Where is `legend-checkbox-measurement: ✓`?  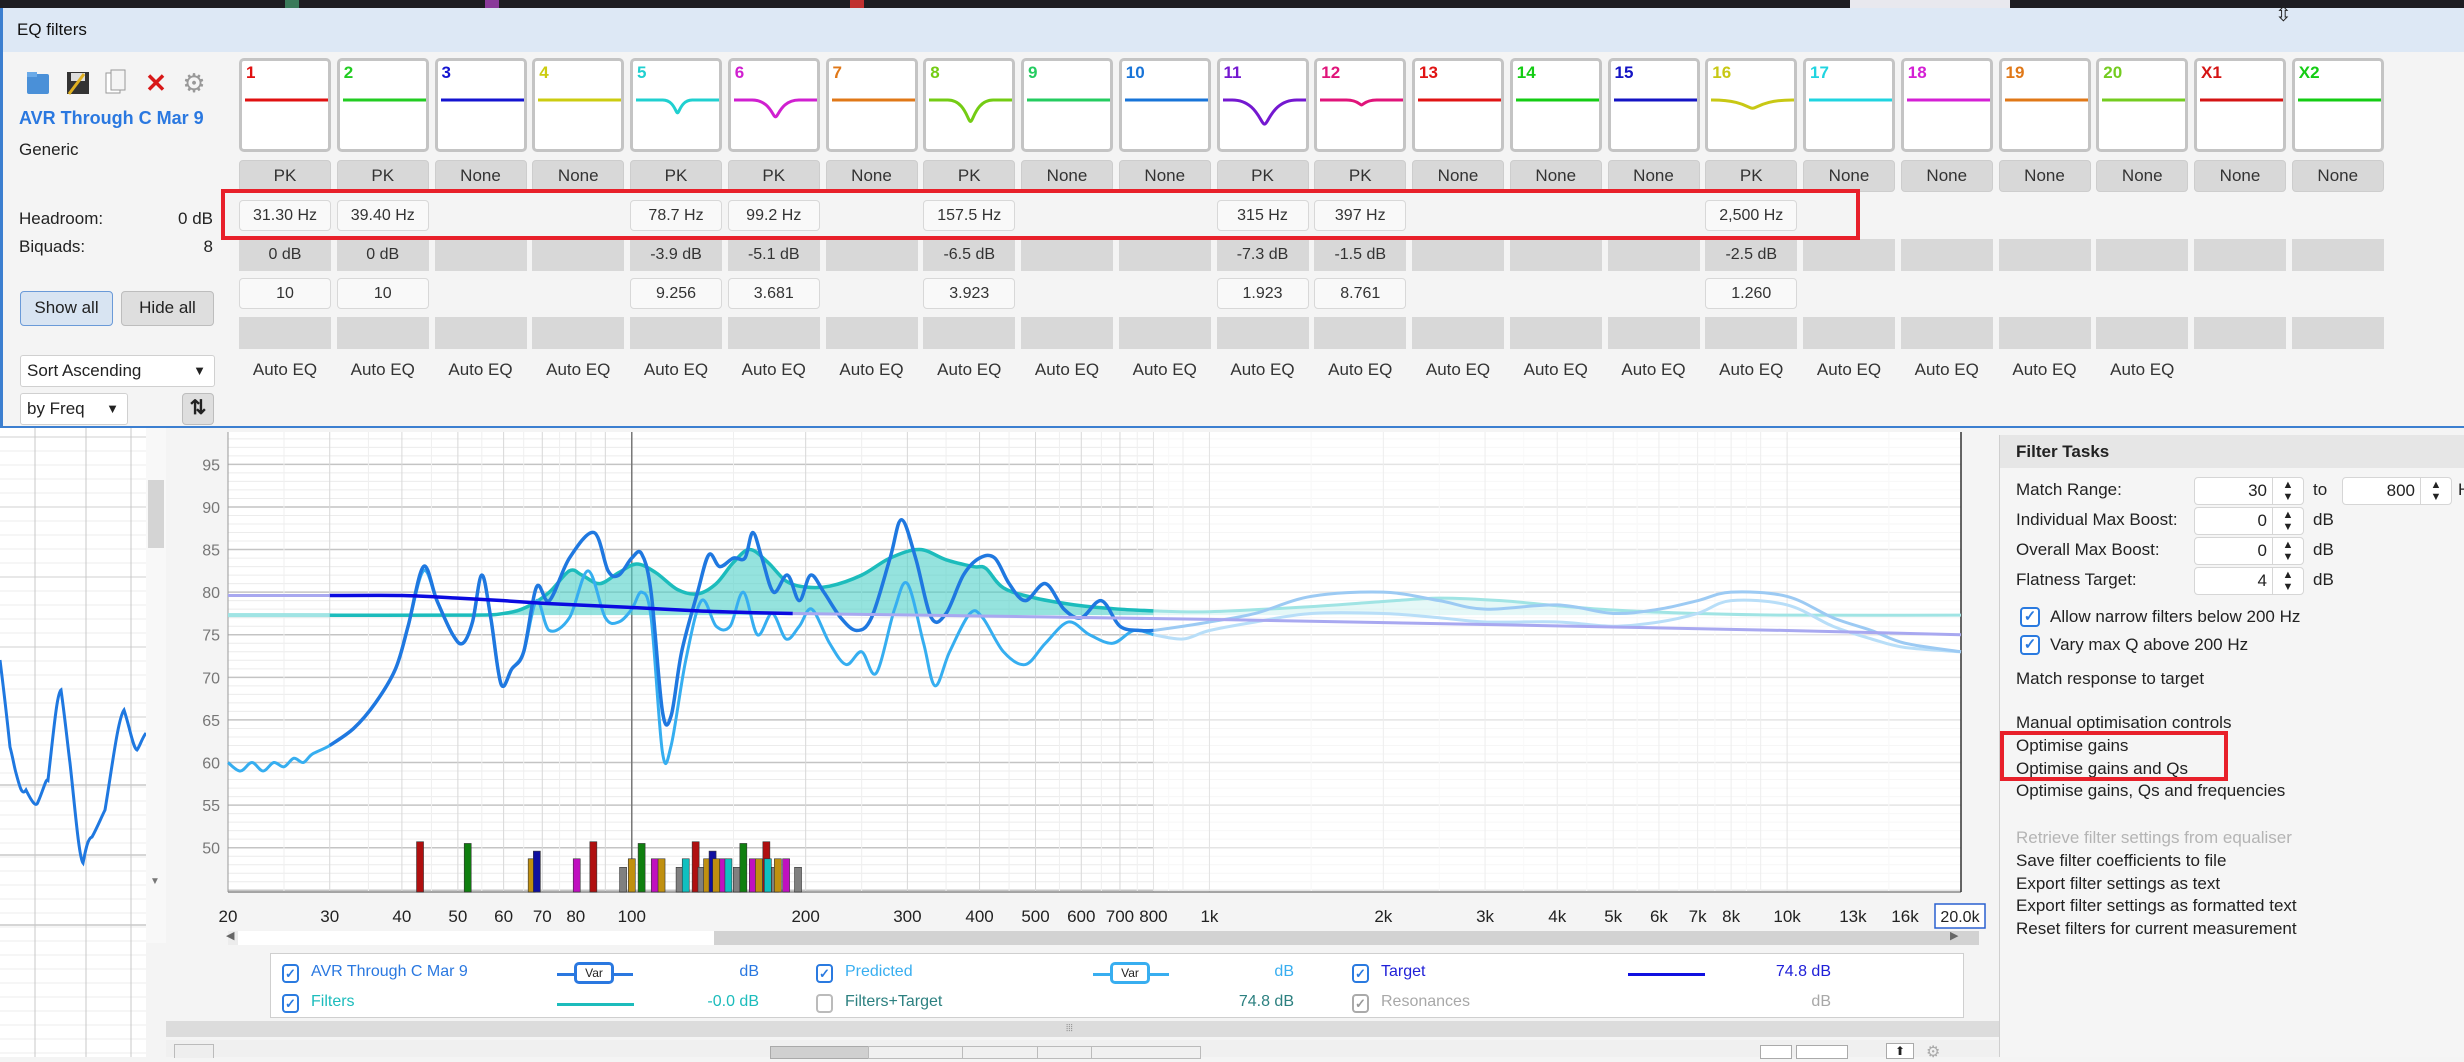
legend-checkbox-measurement: ✓ is located at coordinates (290, 973).